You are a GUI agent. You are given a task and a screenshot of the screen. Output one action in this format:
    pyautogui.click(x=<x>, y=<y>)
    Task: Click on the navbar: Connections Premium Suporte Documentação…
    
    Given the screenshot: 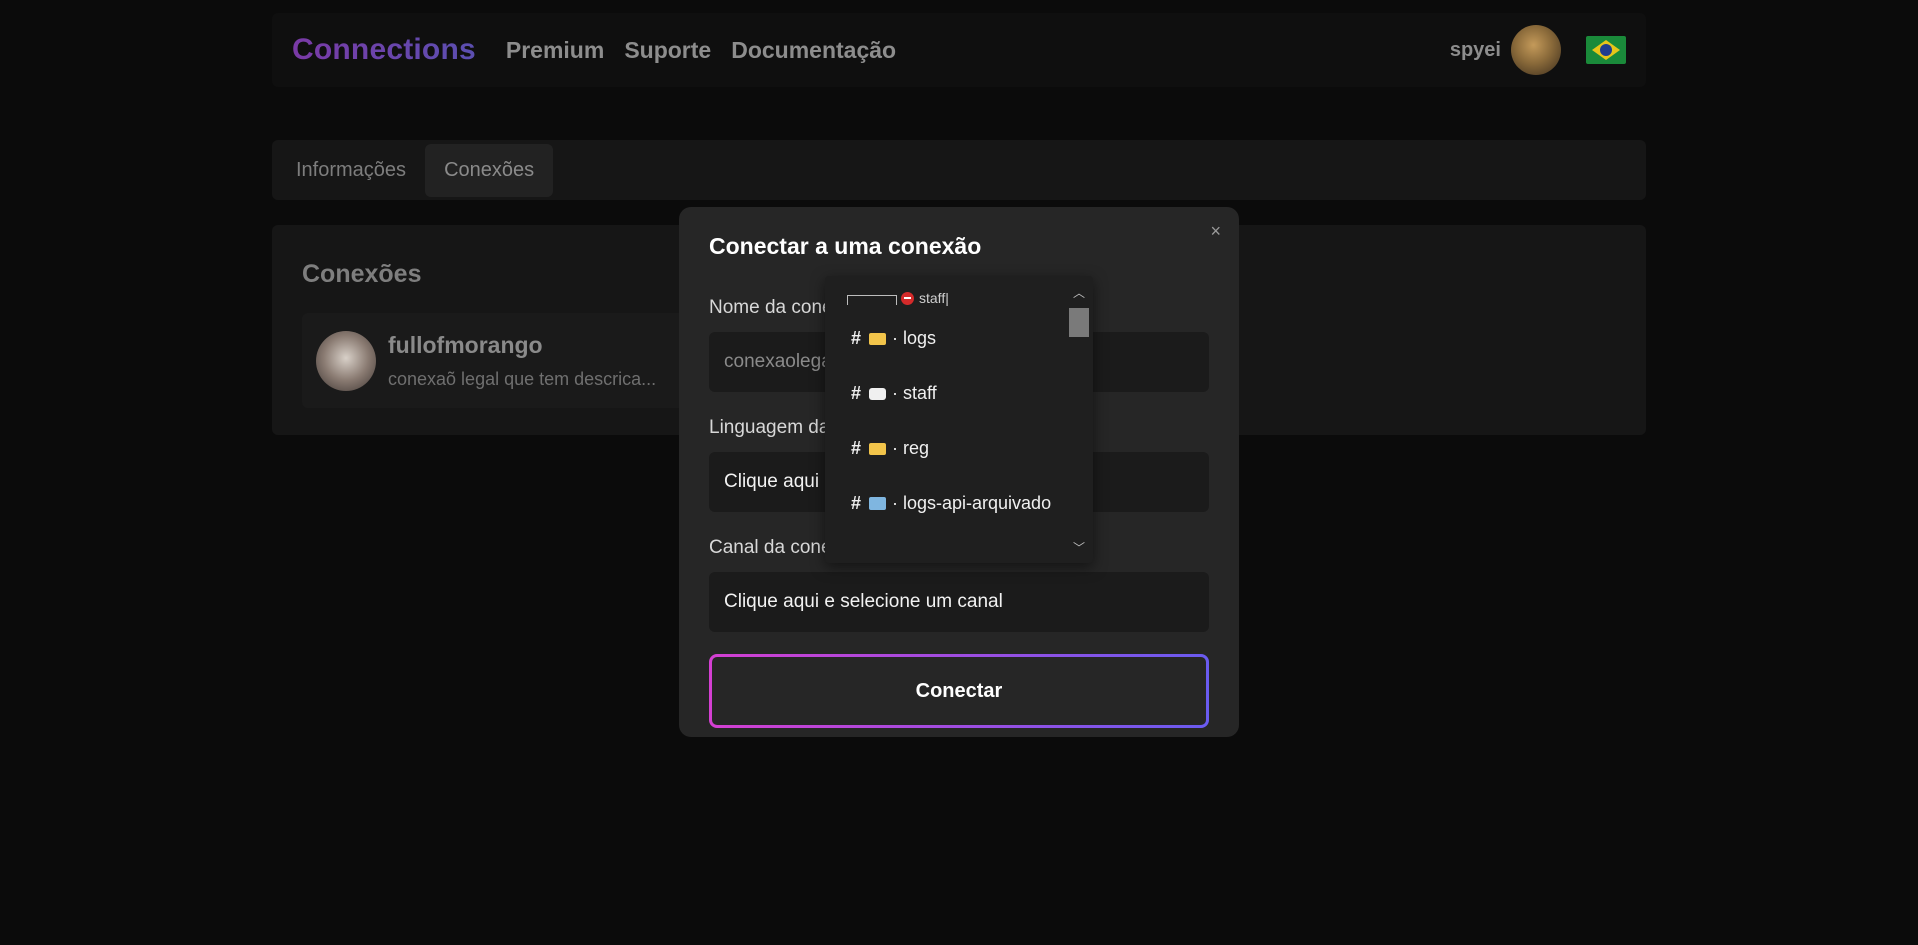 What is the action you would take?
    pyautogui.click(x=959, y=50)
    